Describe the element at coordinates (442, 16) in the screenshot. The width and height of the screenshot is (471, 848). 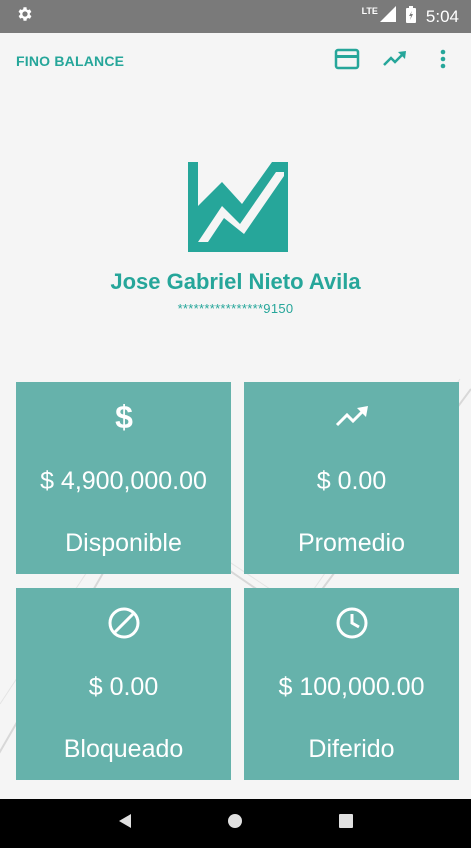
I see `clock-time: 5:04` at that location.